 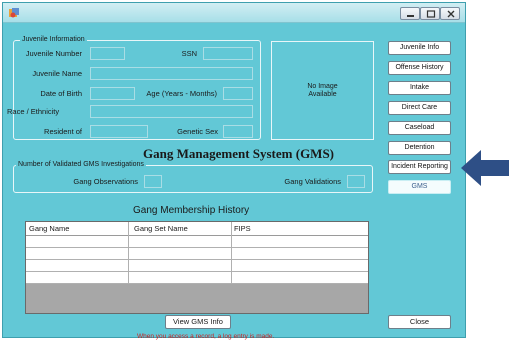 I want to click on juvenile-number-field, so click(x=107, y=53).